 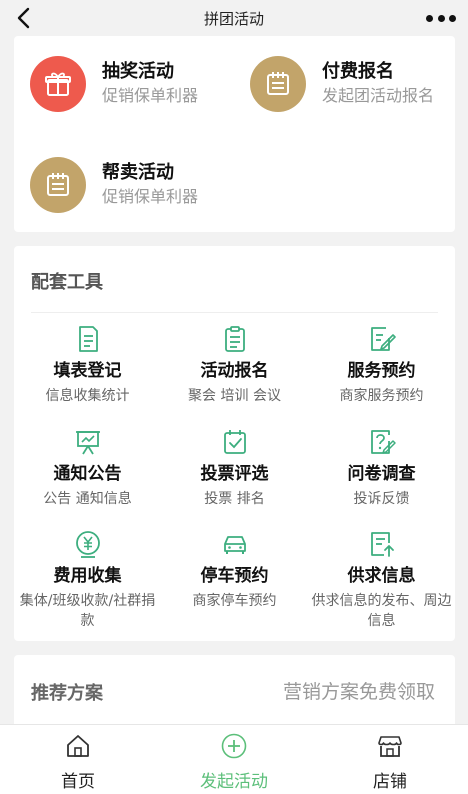 I want to click on tool-fee-collection: 费用收集 集体/班级收款/社群捐款, so click(x=87, y=580).